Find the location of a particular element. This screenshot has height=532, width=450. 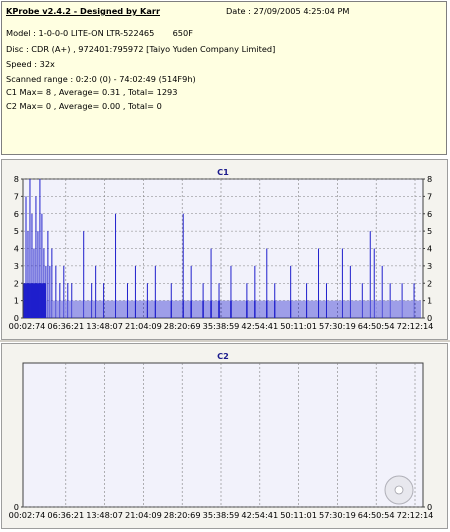

y-tick-label-right: 6 is located at coordinates (429, 214).